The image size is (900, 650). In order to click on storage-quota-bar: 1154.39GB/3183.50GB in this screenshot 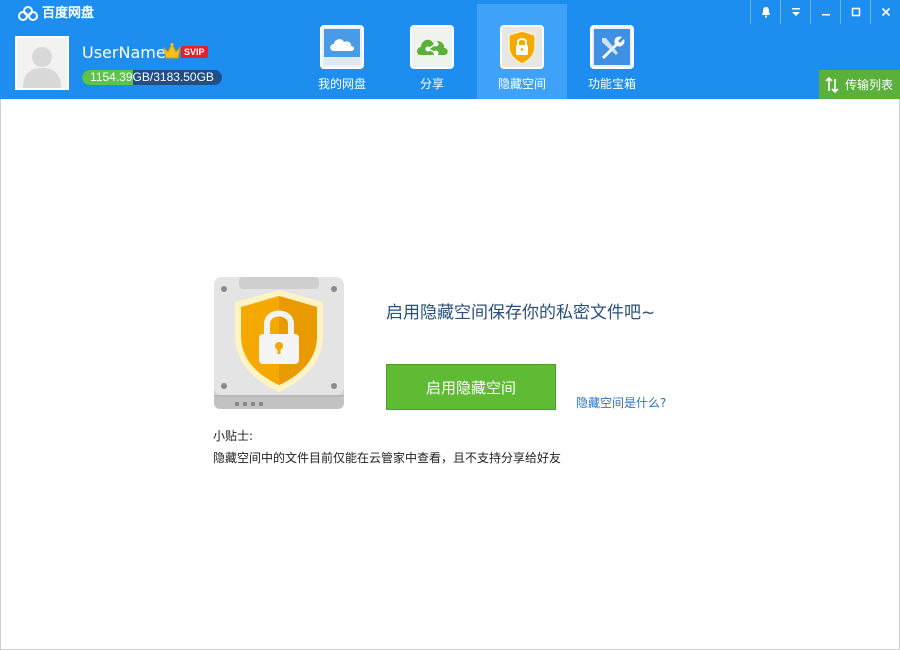, I will do `click(152, 77)`.